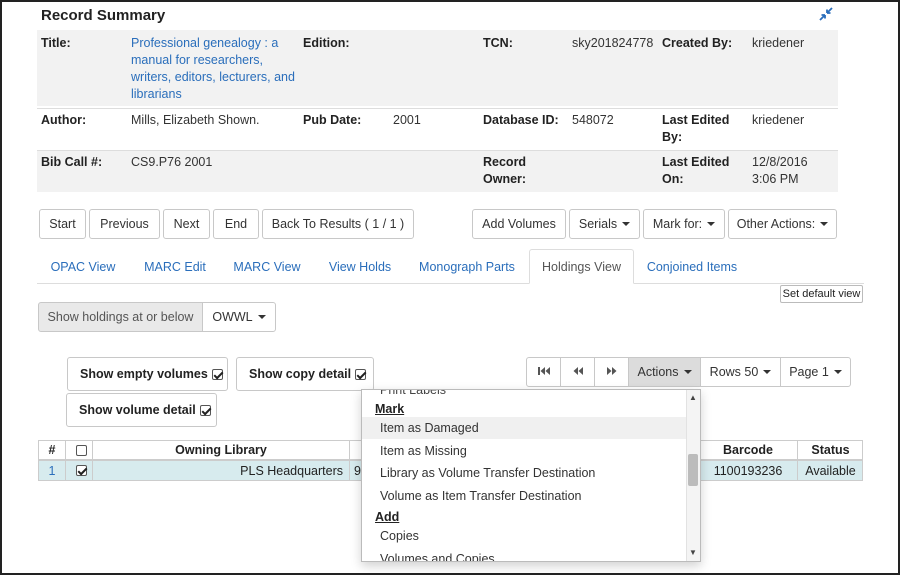 This screenshot has height=575, width=900. What do you see at coordinates (696, 170) in the screenshot?
I see `last-edited-on-label: Last Edited On:` at bounding box center [696, 170].